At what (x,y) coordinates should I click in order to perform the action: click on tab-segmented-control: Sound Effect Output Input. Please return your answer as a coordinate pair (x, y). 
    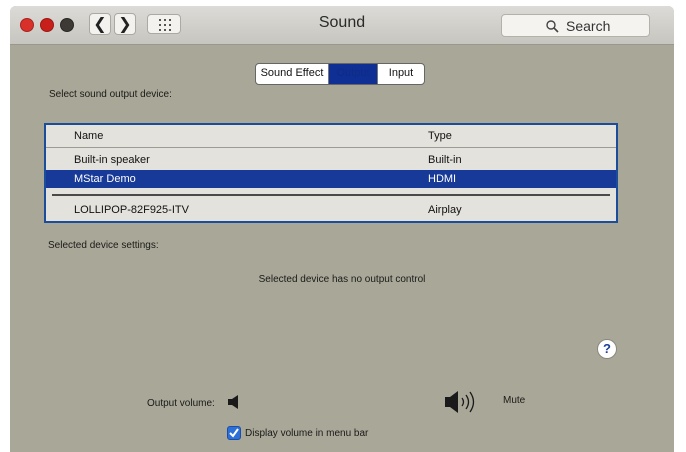
    Looking at the image, I should click on (340, 74).